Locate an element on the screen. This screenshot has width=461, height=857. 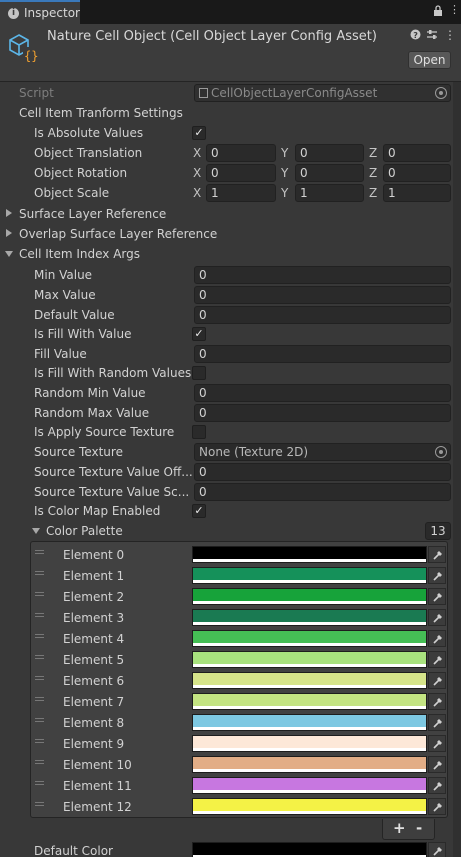
index-args-foldout: Cell Item Index Args is located at coordinates (230, 254).